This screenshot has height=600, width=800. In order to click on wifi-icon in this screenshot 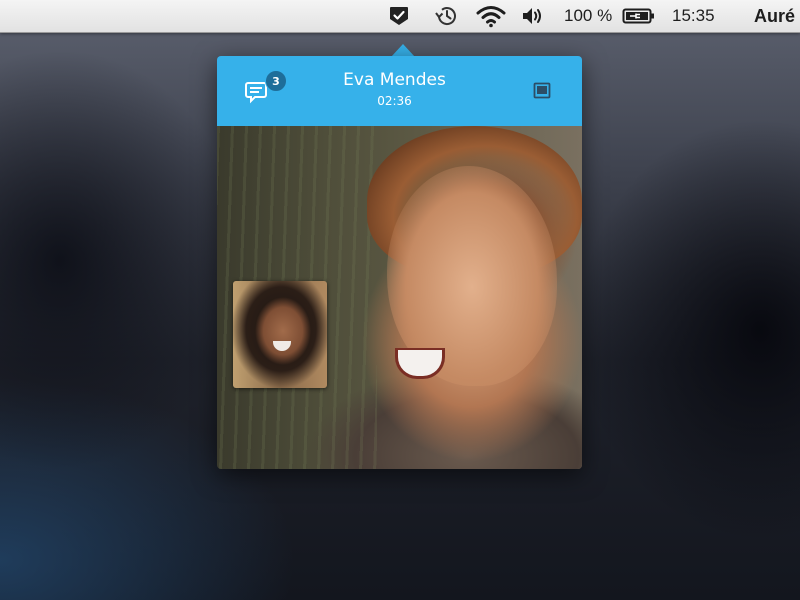, I will do `click(491, 16)`.